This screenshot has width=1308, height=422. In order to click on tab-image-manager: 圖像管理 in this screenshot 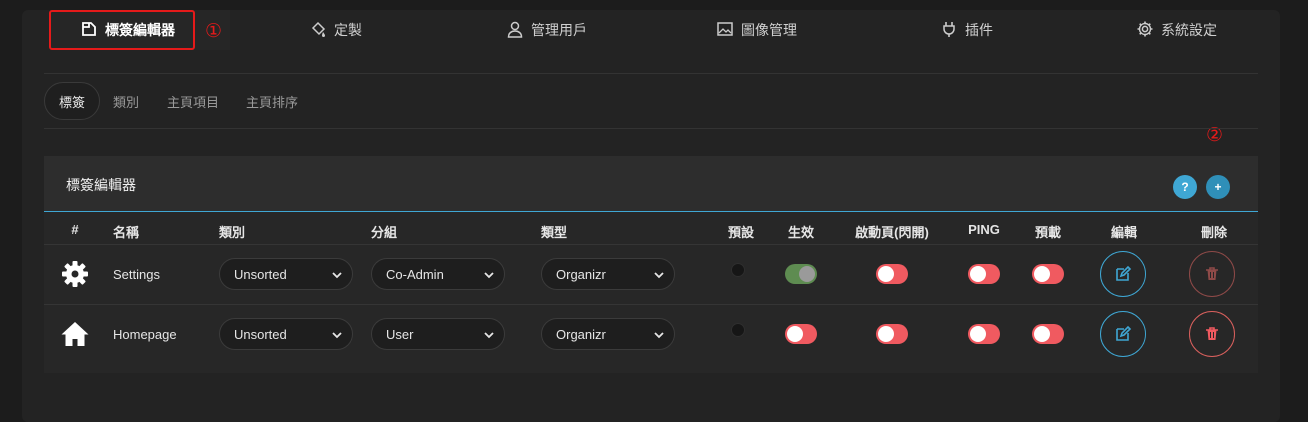, I will do `click(756, 30)`.